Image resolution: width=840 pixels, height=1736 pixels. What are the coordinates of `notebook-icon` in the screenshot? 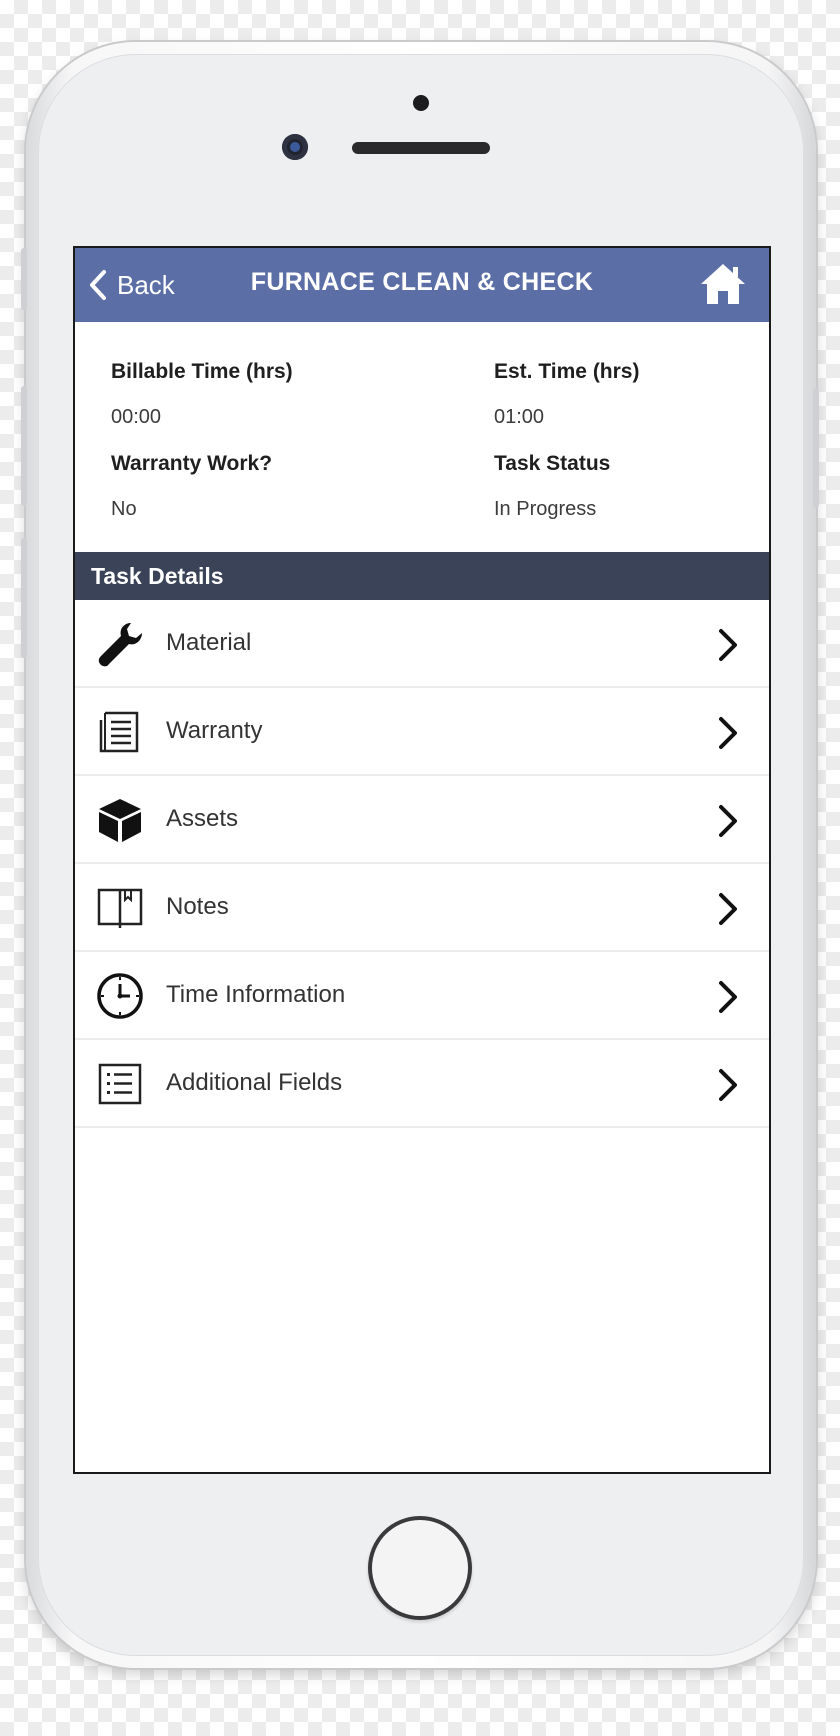 It's located at (120, 908).